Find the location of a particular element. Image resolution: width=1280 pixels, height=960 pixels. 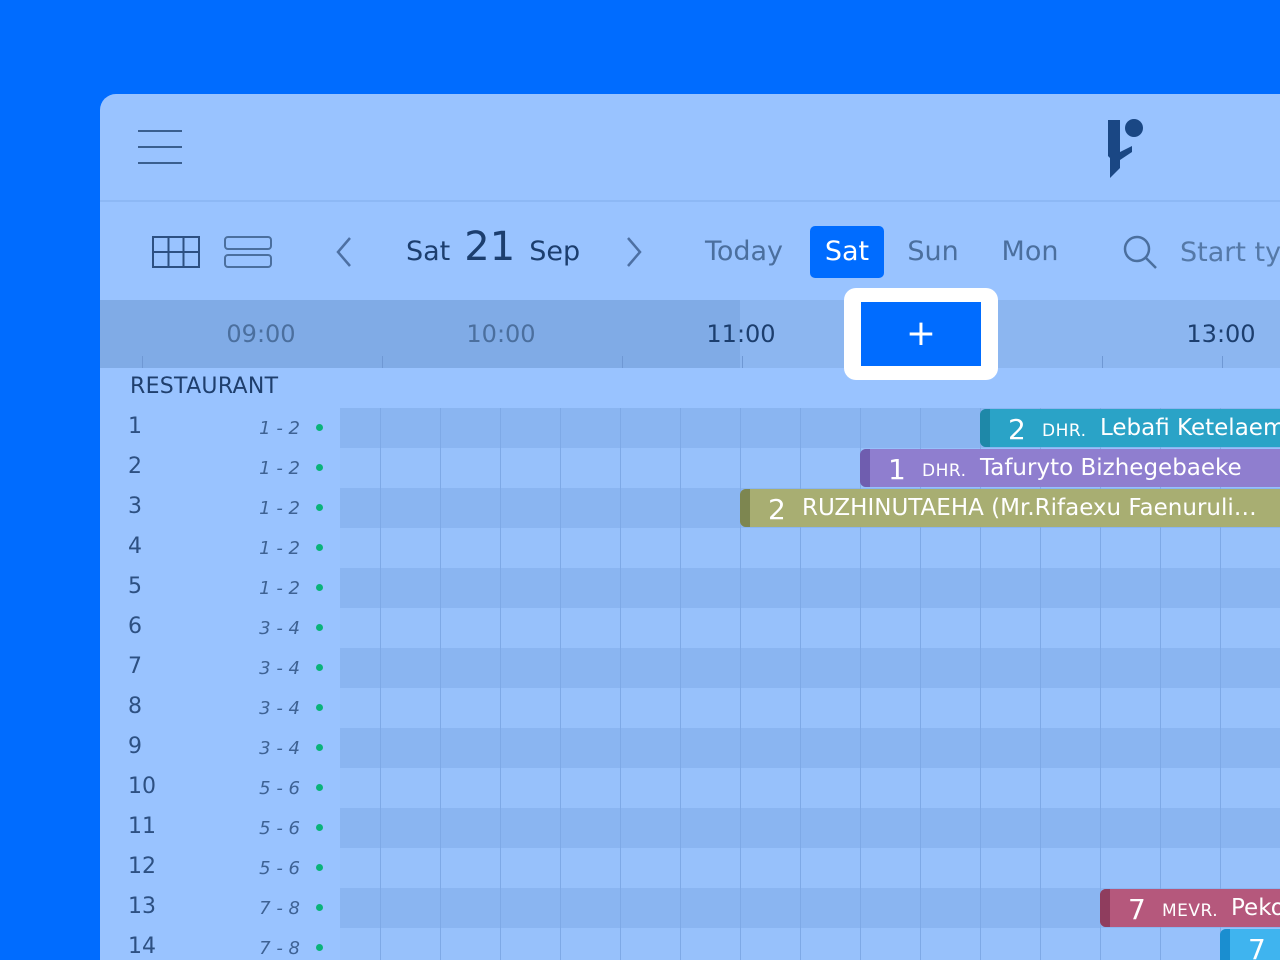

prev-day-icon is located at coordinates (344, 252).